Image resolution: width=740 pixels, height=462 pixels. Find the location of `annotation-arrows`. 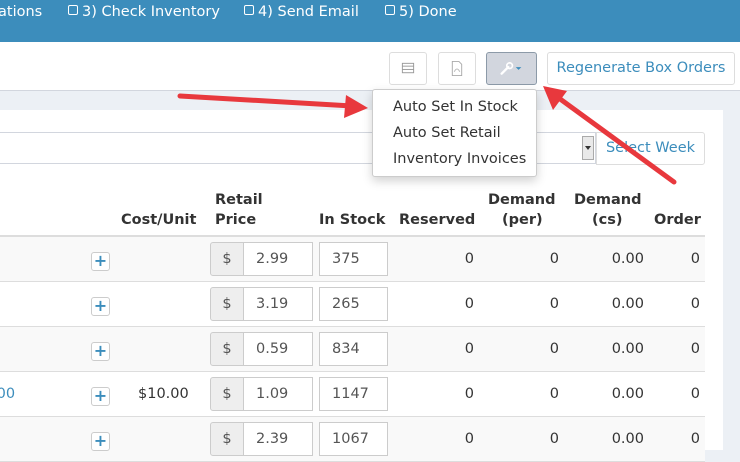

annotation-arrows is located at coordinates (427, 135).